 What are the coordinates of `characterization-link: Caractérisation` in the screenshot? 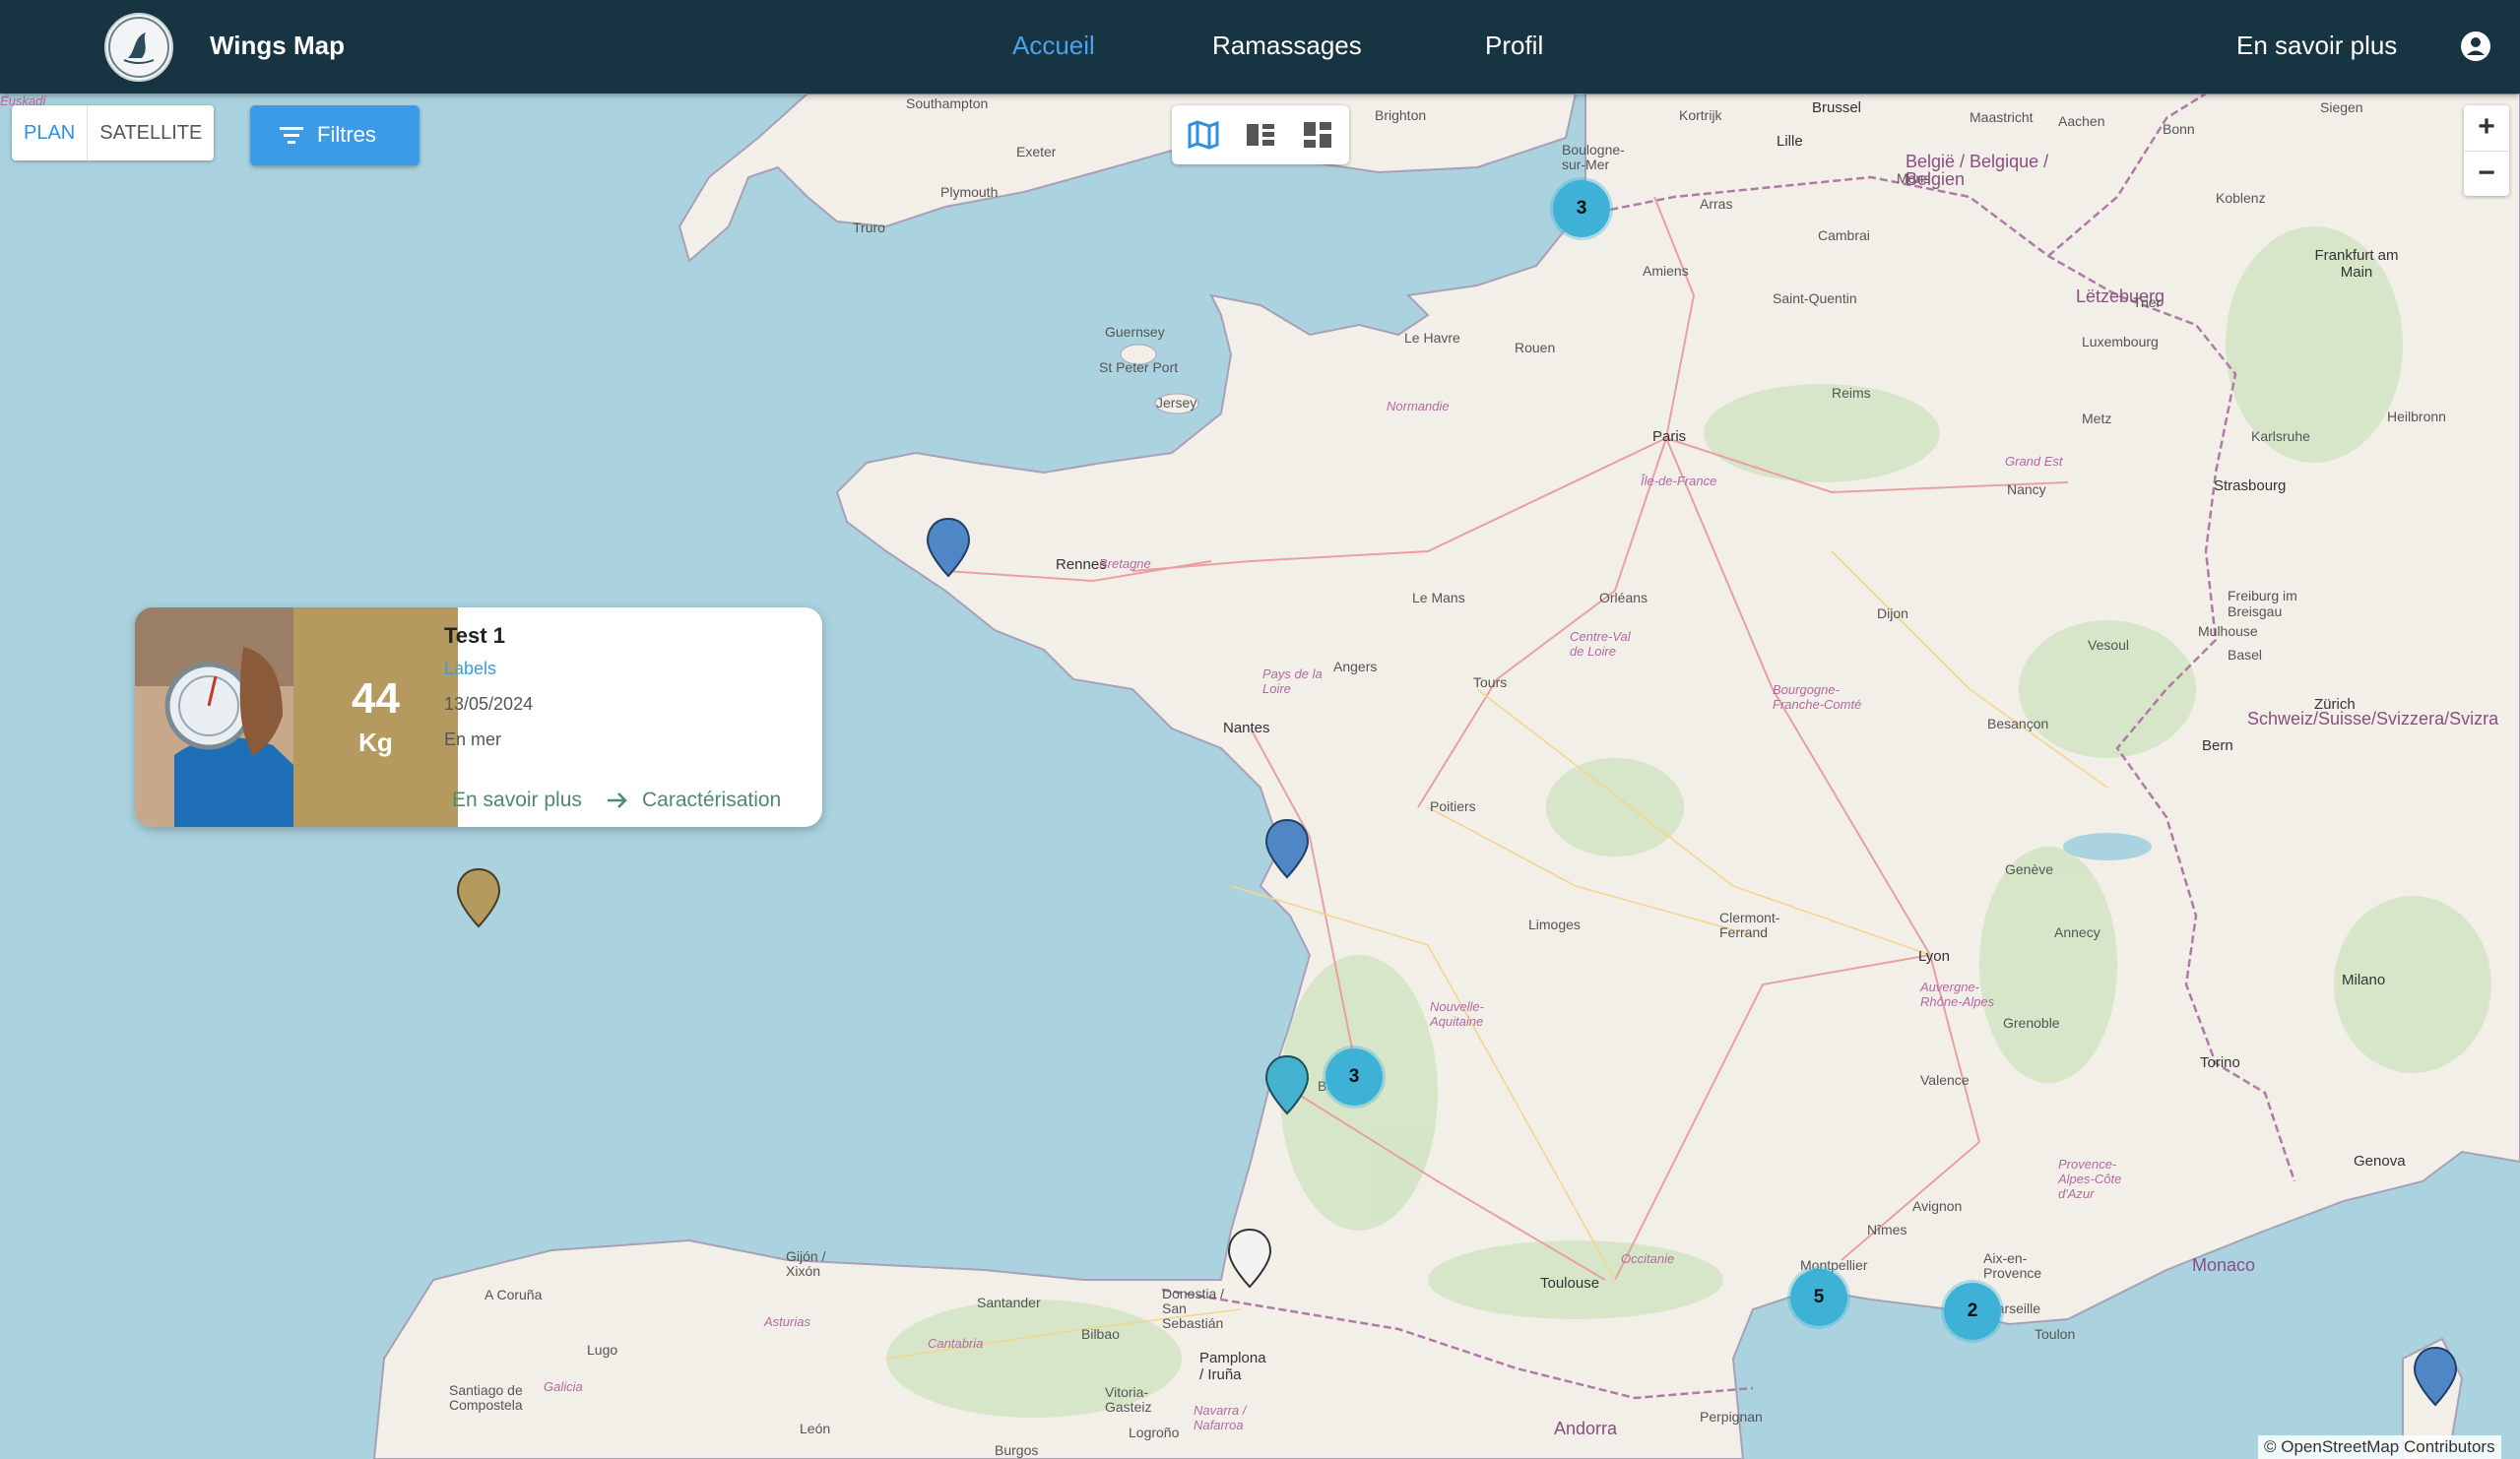 It's located at (711, 800).